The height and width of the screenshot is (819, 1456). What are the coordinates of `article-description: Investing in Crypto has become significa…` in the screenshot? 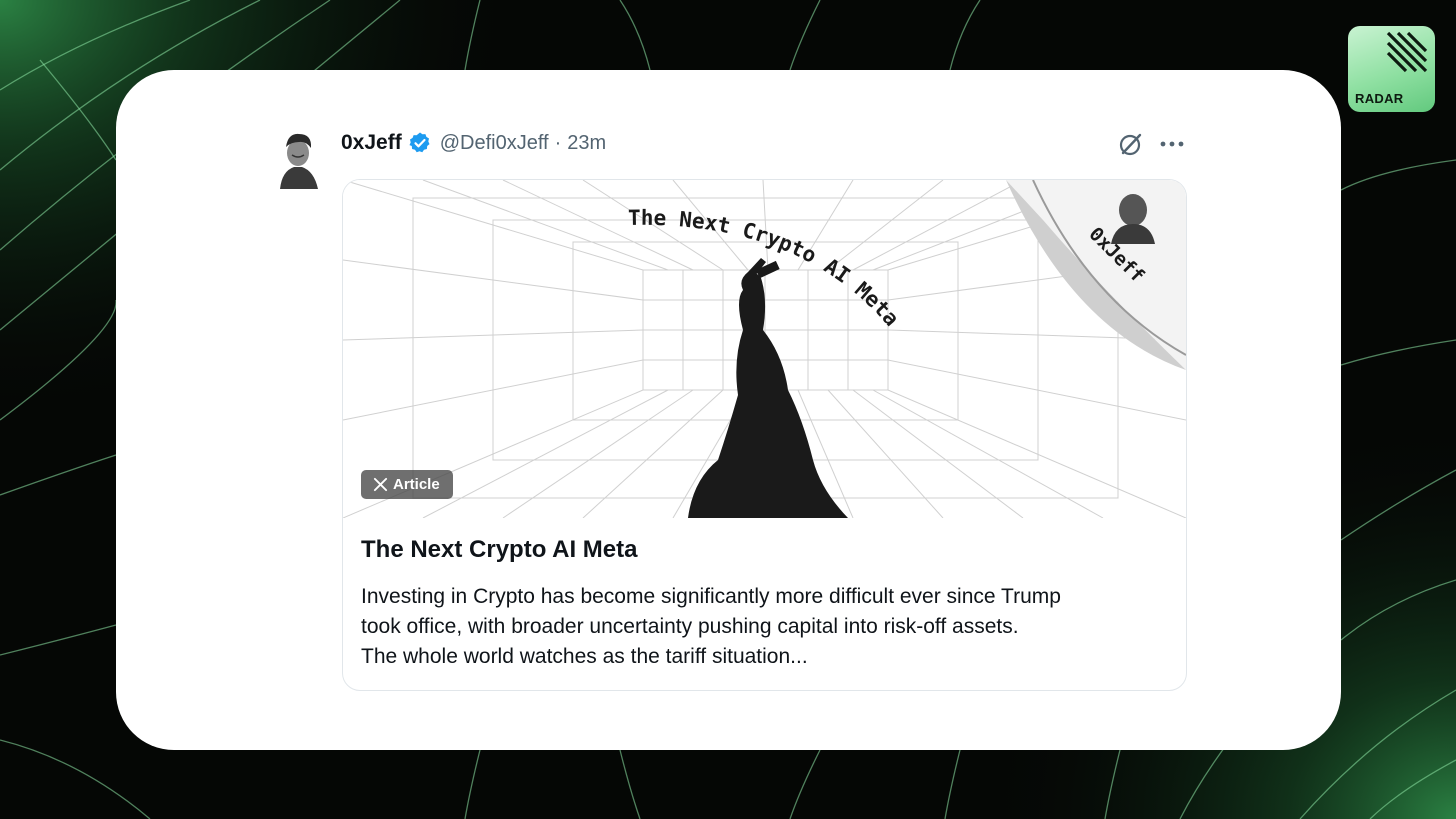 It's located at (766, 627).